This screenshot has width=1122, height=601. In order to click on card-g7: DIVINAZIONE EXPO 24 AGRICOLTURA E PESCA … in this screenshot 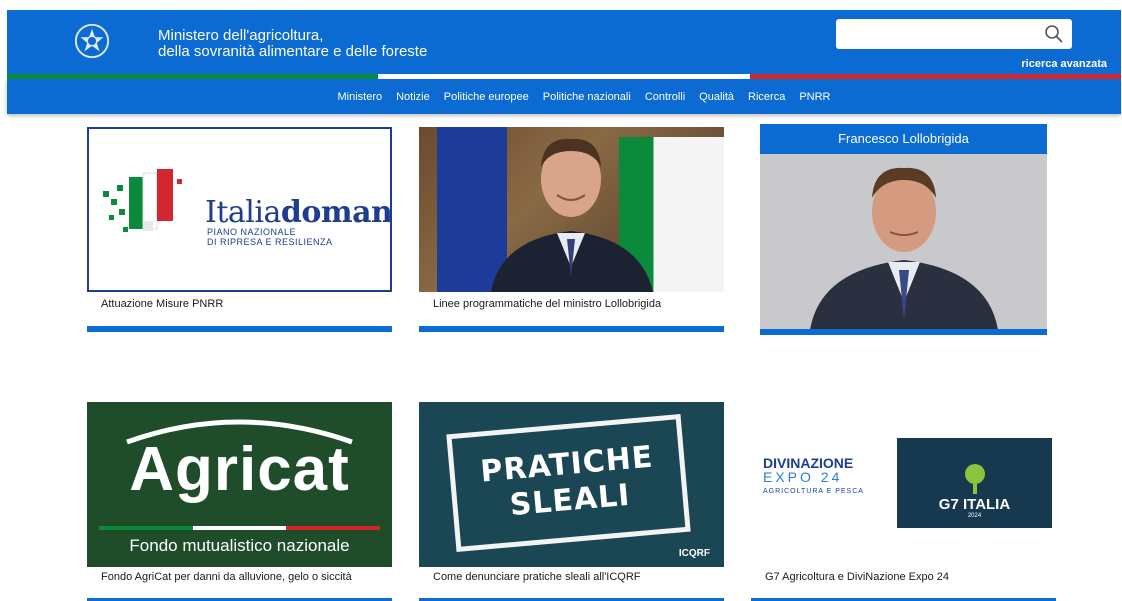, I will do `click(903, 501)`.